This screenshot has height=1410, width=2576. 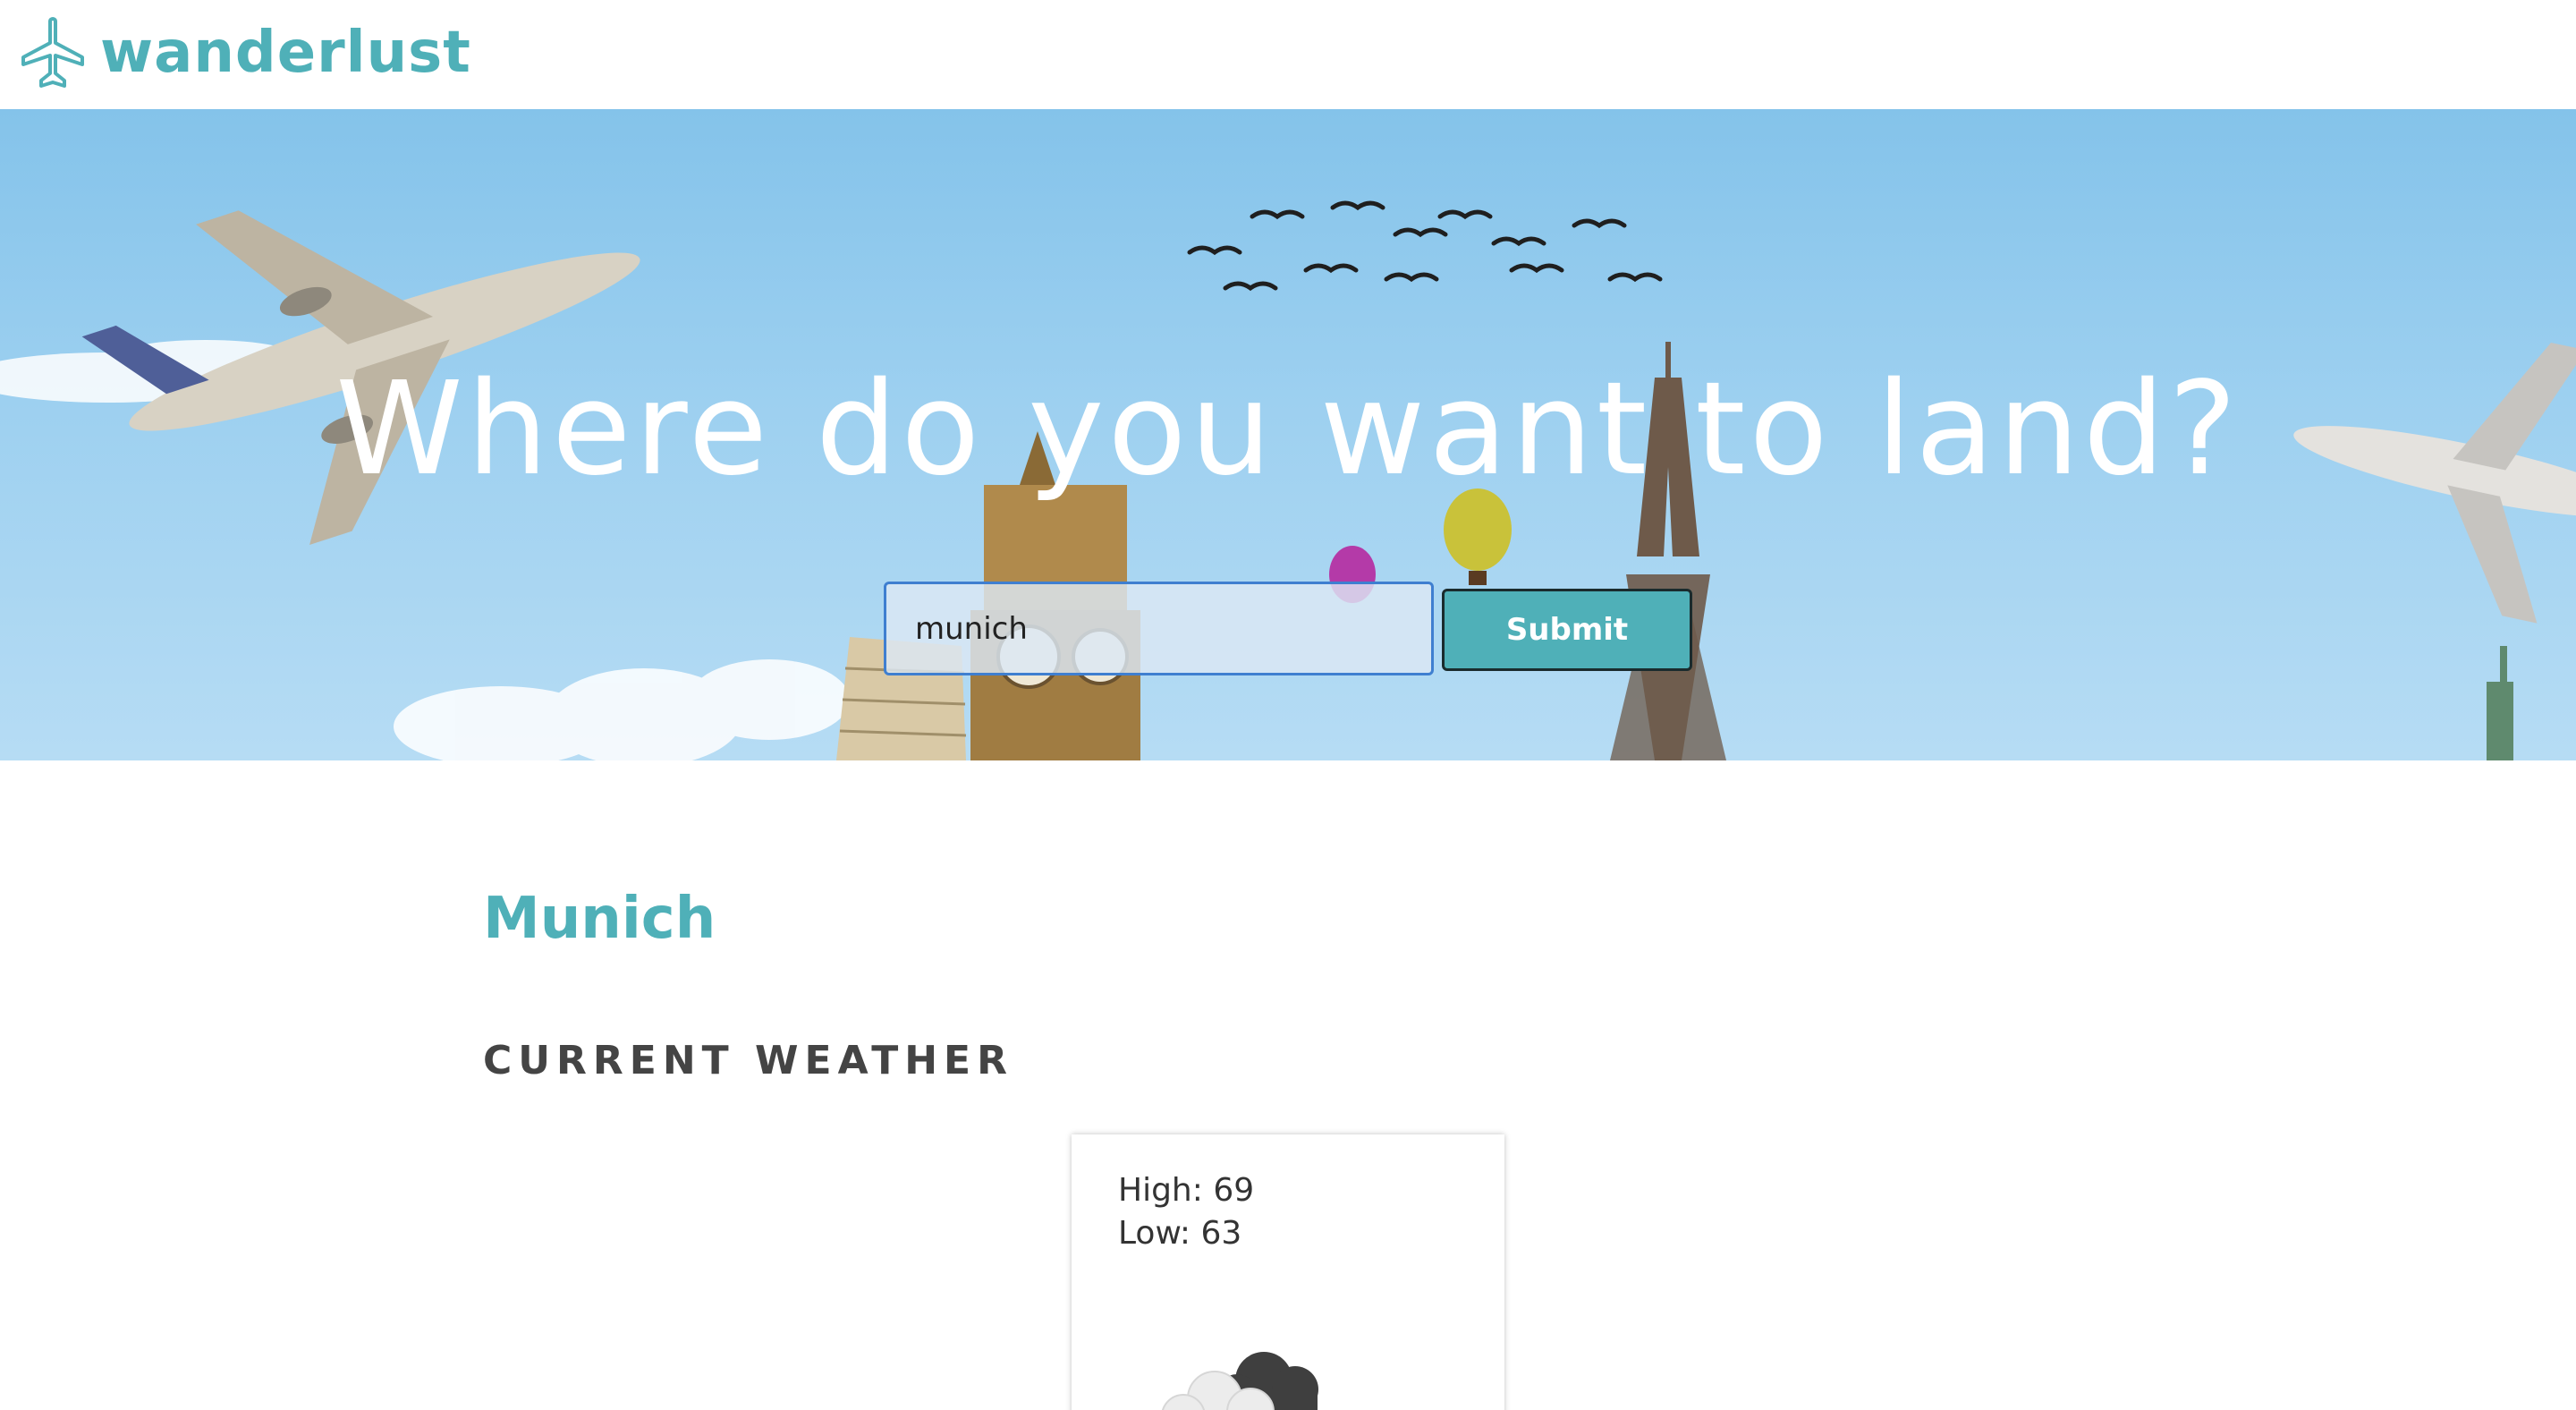 I want to click on city-name: Munich, so click(x=599, y=919).